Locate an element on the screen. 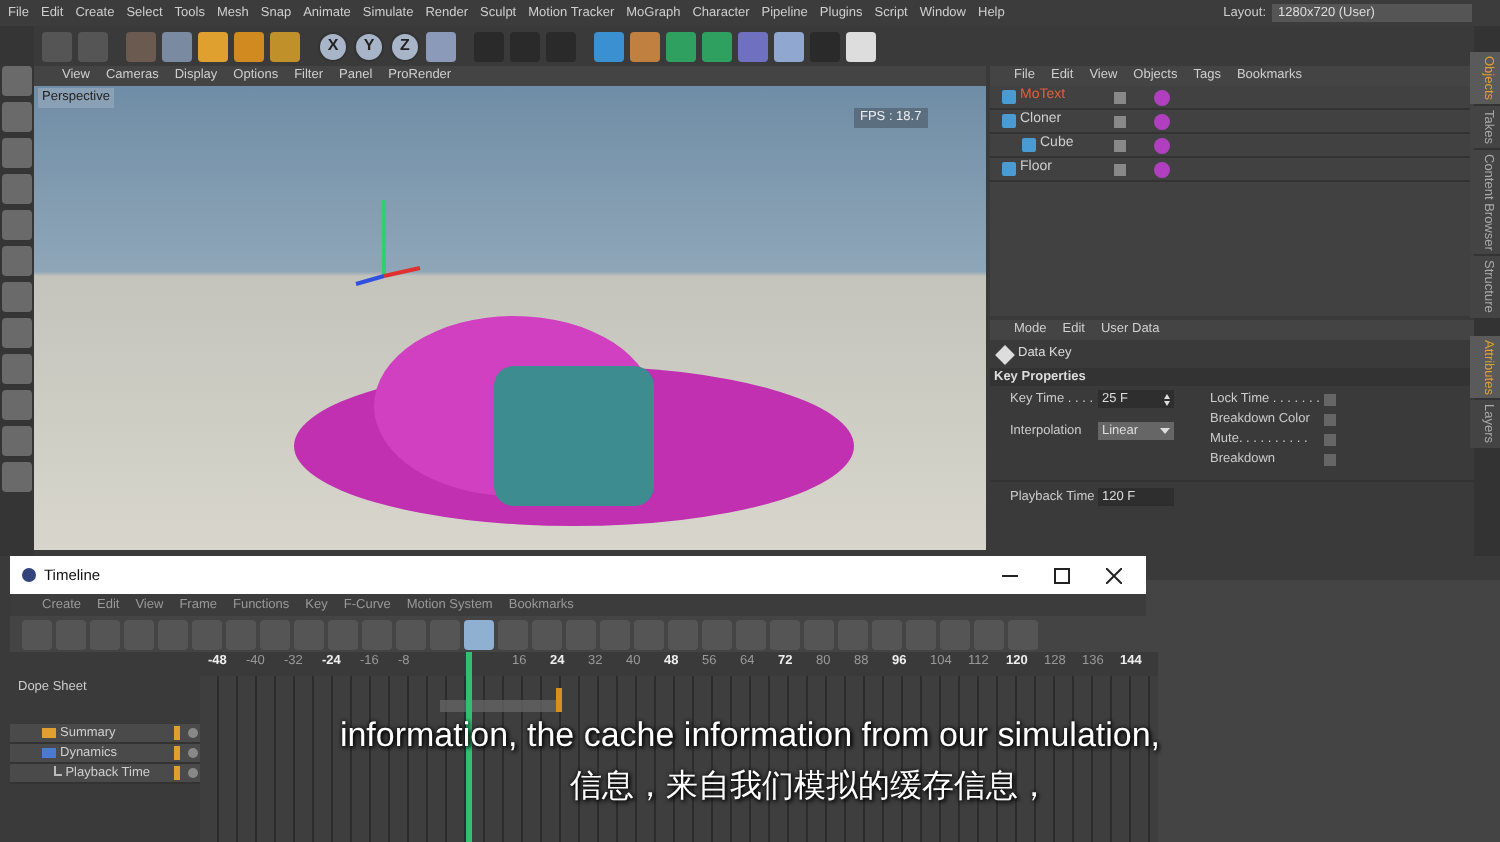  subtitle-text: 信息，来自我们模拟的缓存信息， is located at coordinates (810, 785).